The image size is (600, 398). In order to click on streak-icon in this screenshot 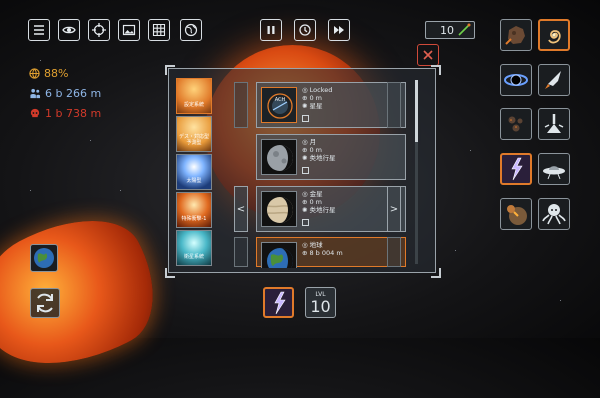, I will do `click(464, 29)`.